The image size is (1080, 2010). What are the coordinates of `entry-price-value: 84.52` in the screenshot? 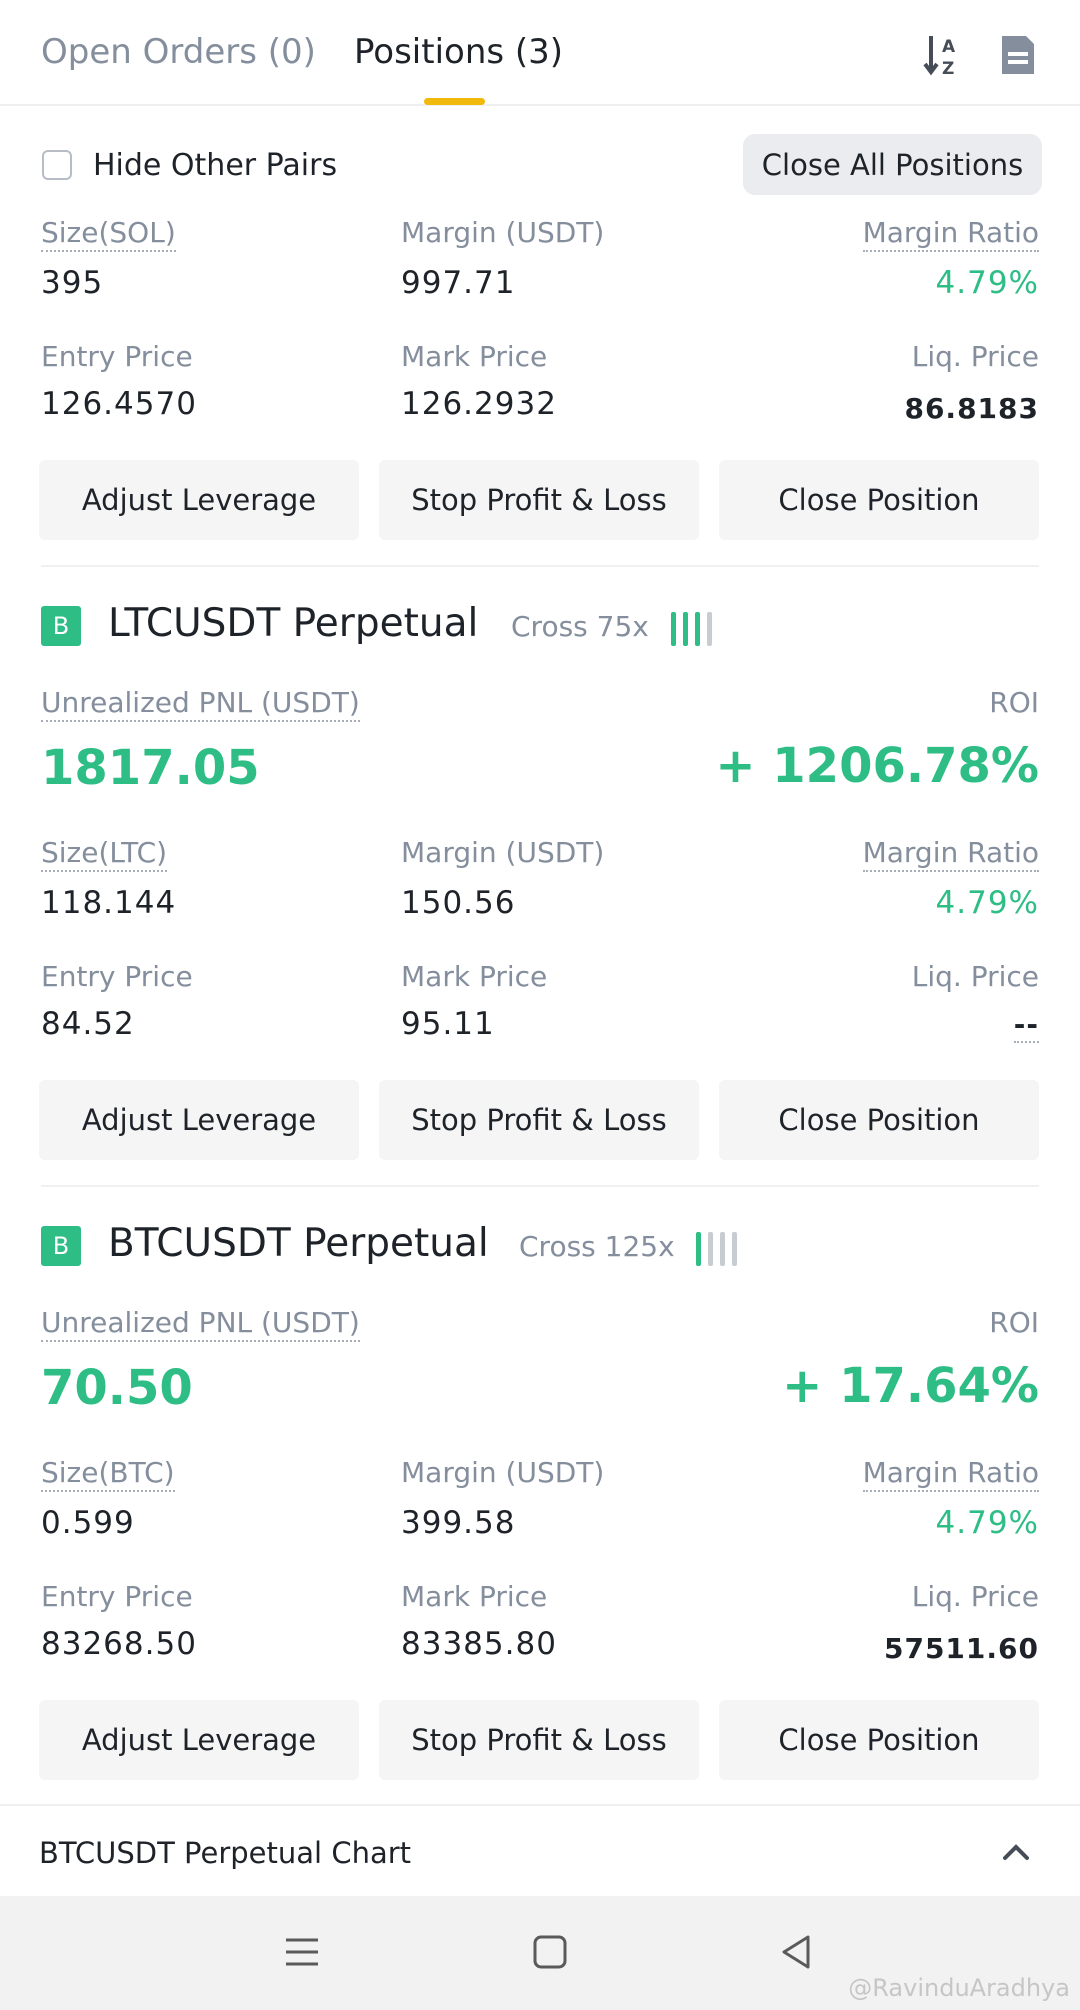 It's located at (88, 1024).